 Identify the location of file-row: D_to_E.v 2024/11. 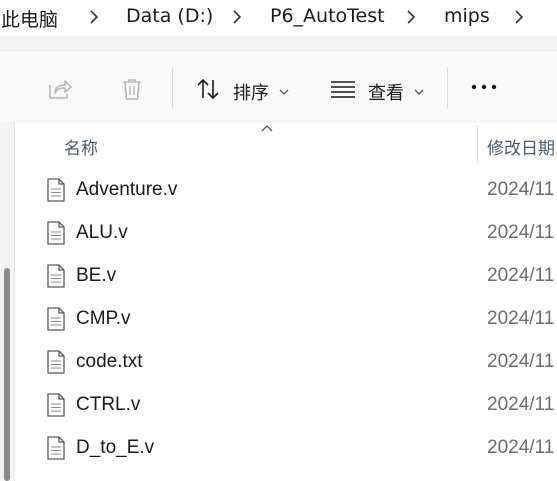
(286, 448).